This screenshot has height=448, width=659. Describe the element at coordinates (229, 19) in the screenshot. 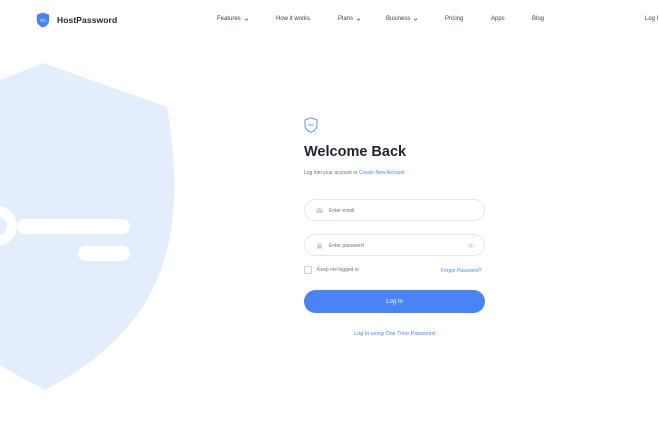

I see `nav-features-label: Features` at that location.